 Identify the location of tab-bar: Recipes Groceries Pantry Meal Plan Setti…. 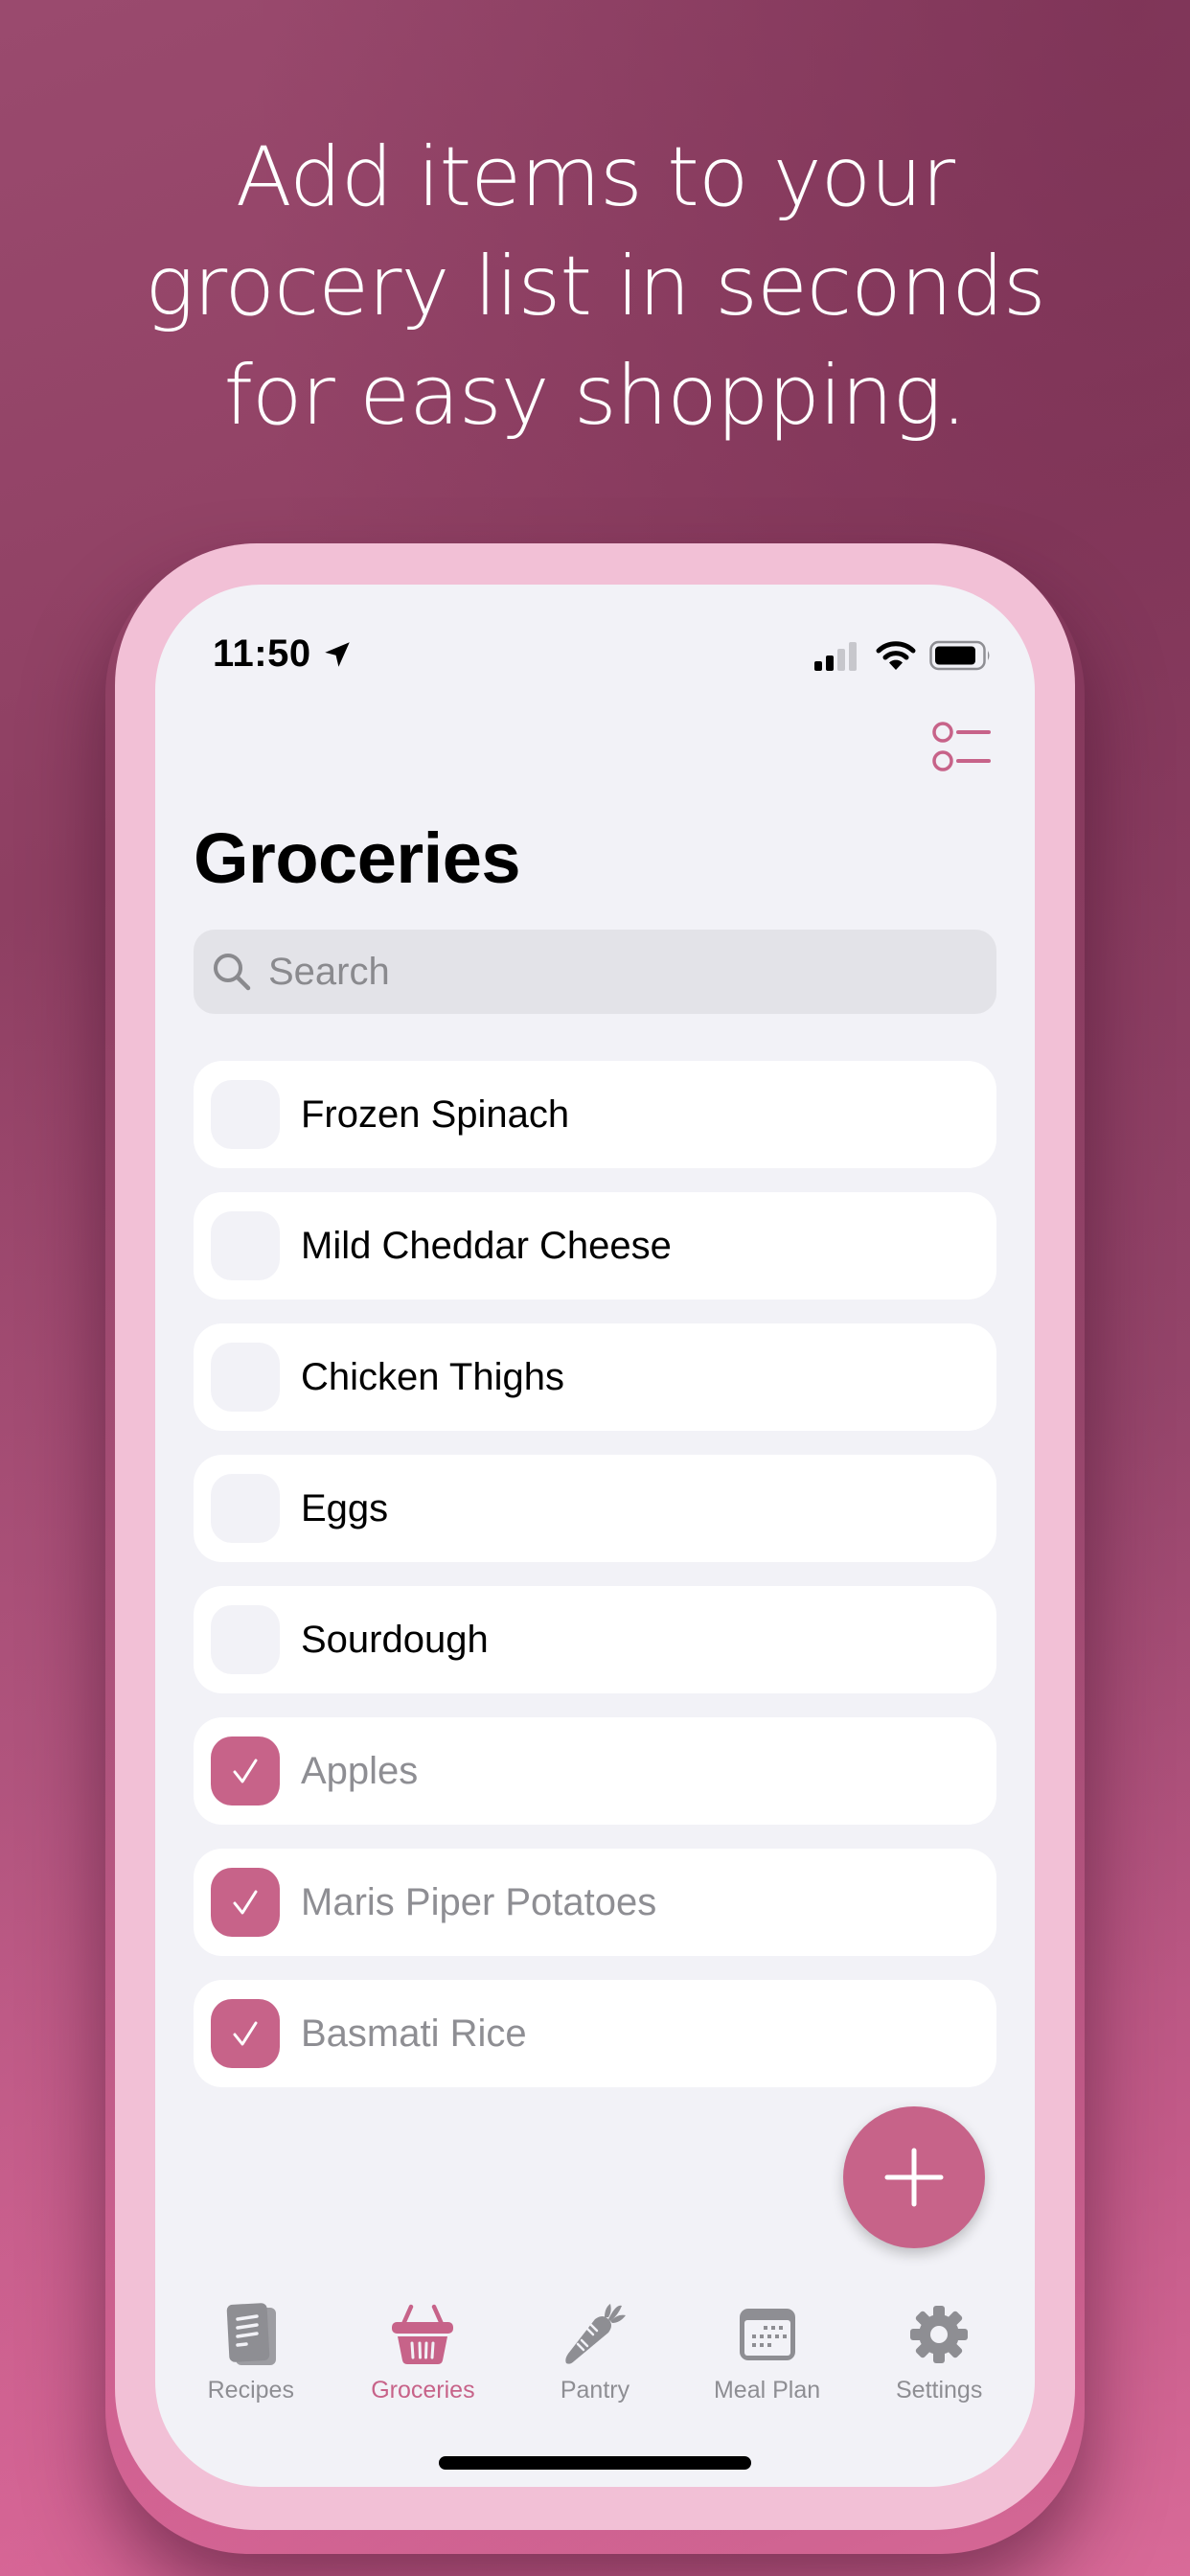
(595, 2357).